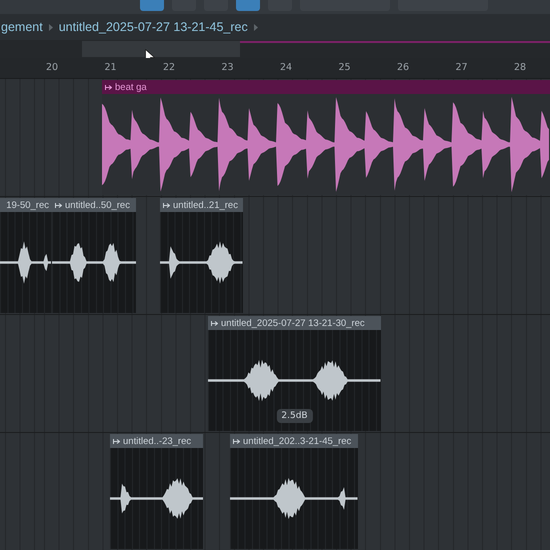 The width and height of the screenshot is (550, 550). I want to click on bar-number: 21, so click(110, 67).